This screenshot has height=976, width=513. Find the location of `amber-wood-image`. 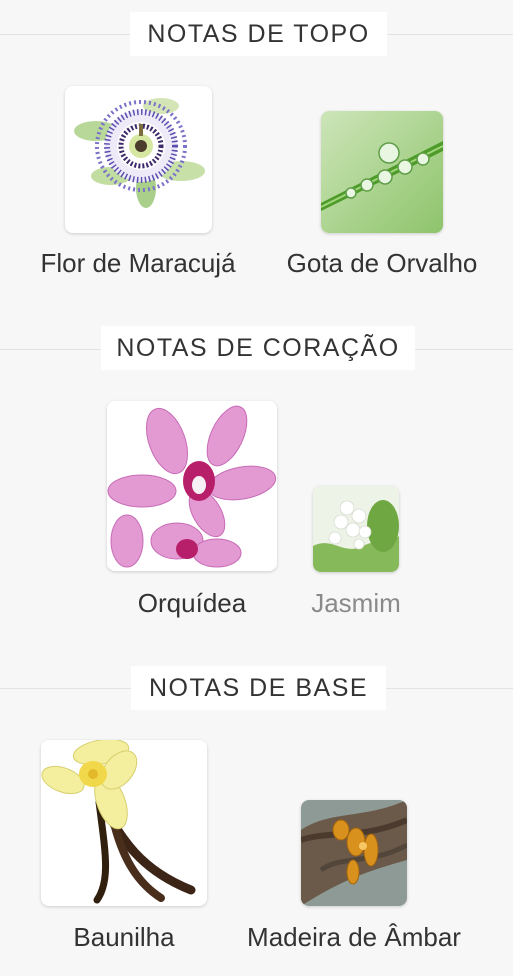

amber-wood-image is located at coordinates (354, 853).